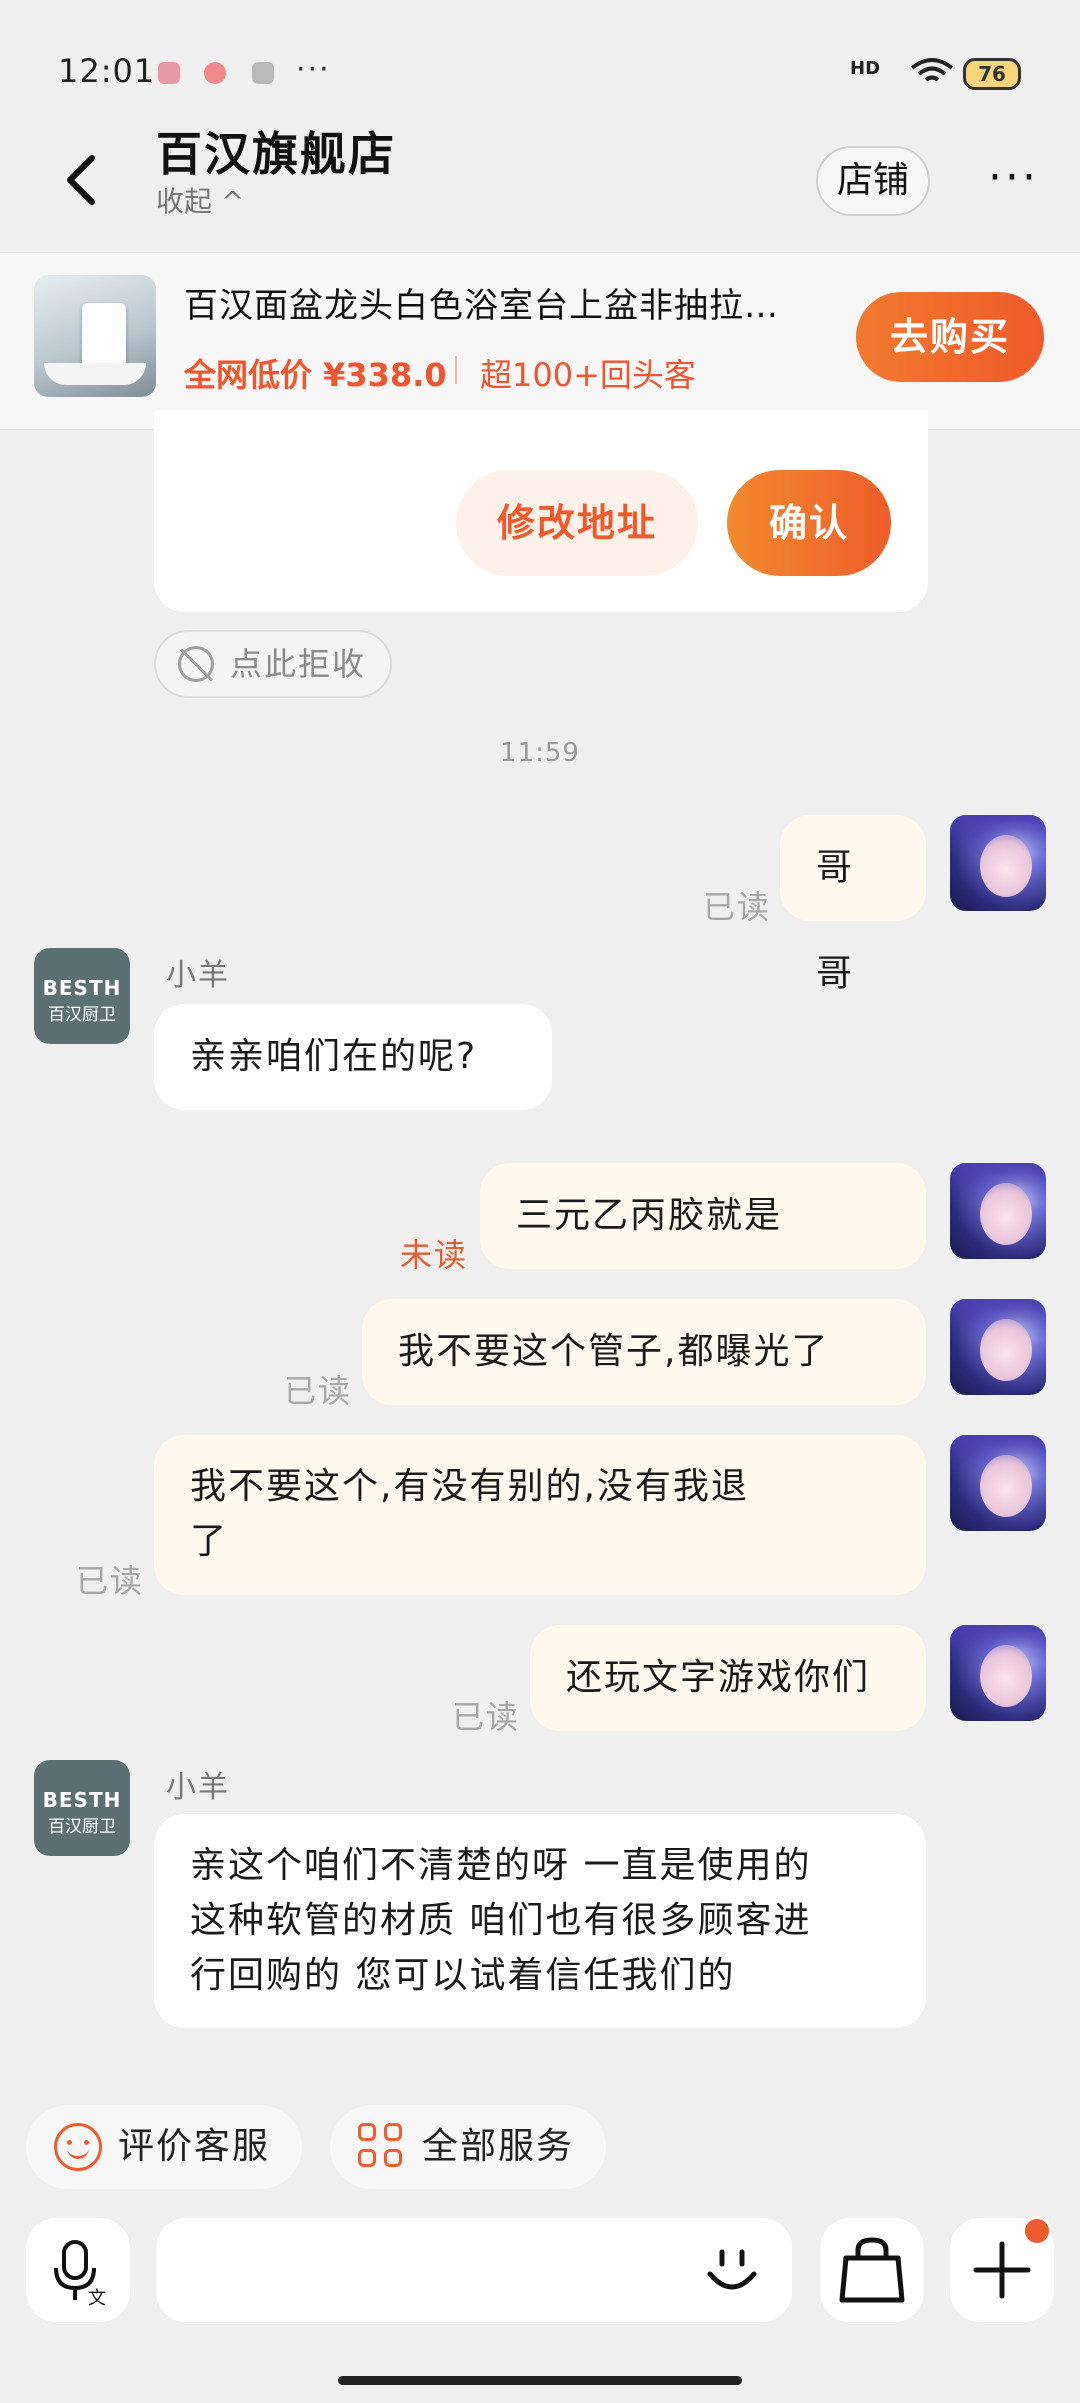  What do you see at coordinates (809, 523) in the screenshot?
I see `confirm-button: 确认` at bounding box center [809, 523].